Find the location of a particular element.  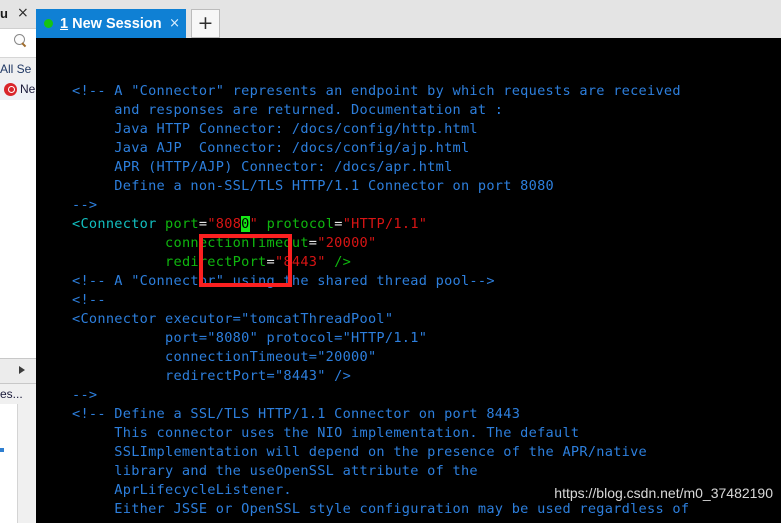

code-line: <!-- is located at coordinates (380, 300).